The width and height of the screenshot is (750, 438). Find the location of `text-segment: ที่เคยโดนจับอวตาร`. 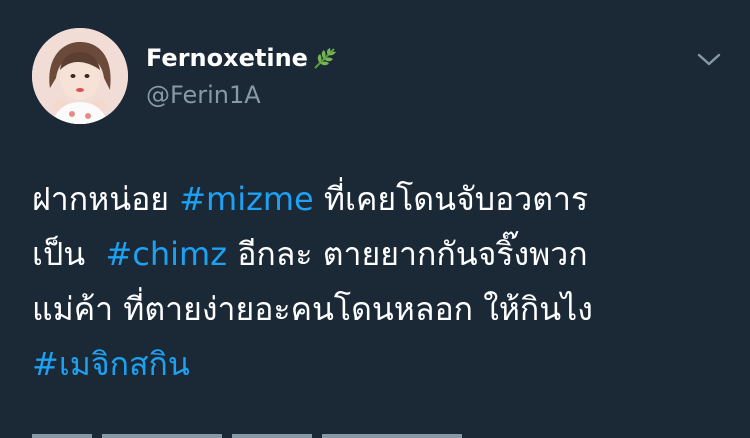

text-segment: ที่เคยโดนจับอวตาร is located at coordinates (451, 199).